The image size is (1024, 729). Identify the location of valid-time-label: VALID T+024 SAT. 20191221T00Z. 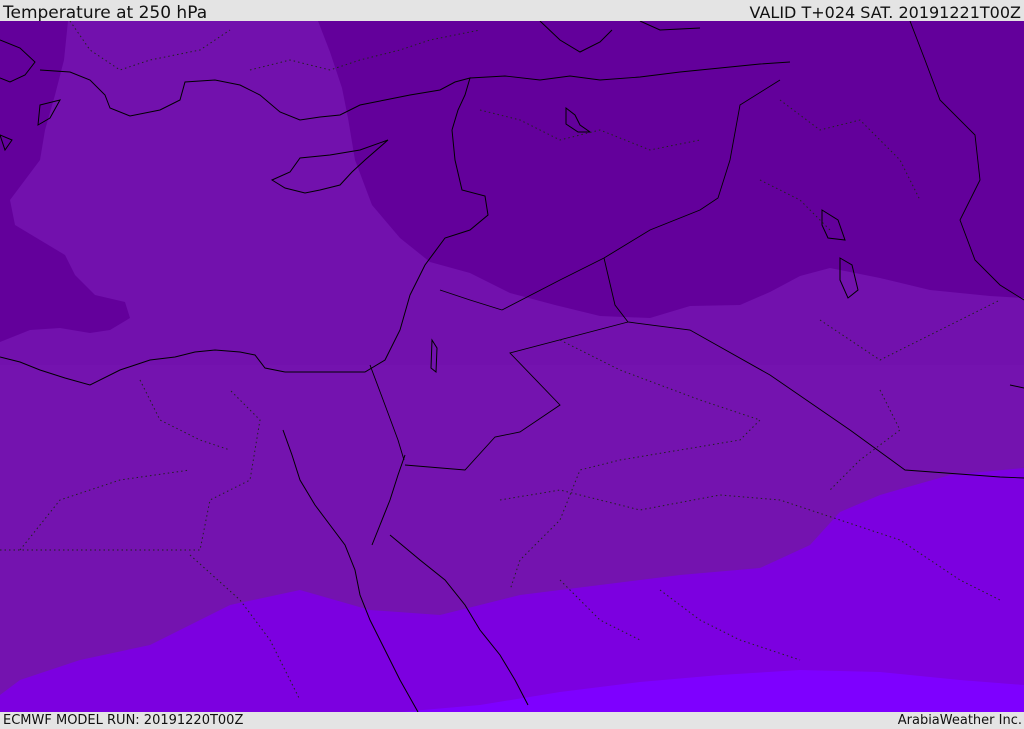
(885, 12).